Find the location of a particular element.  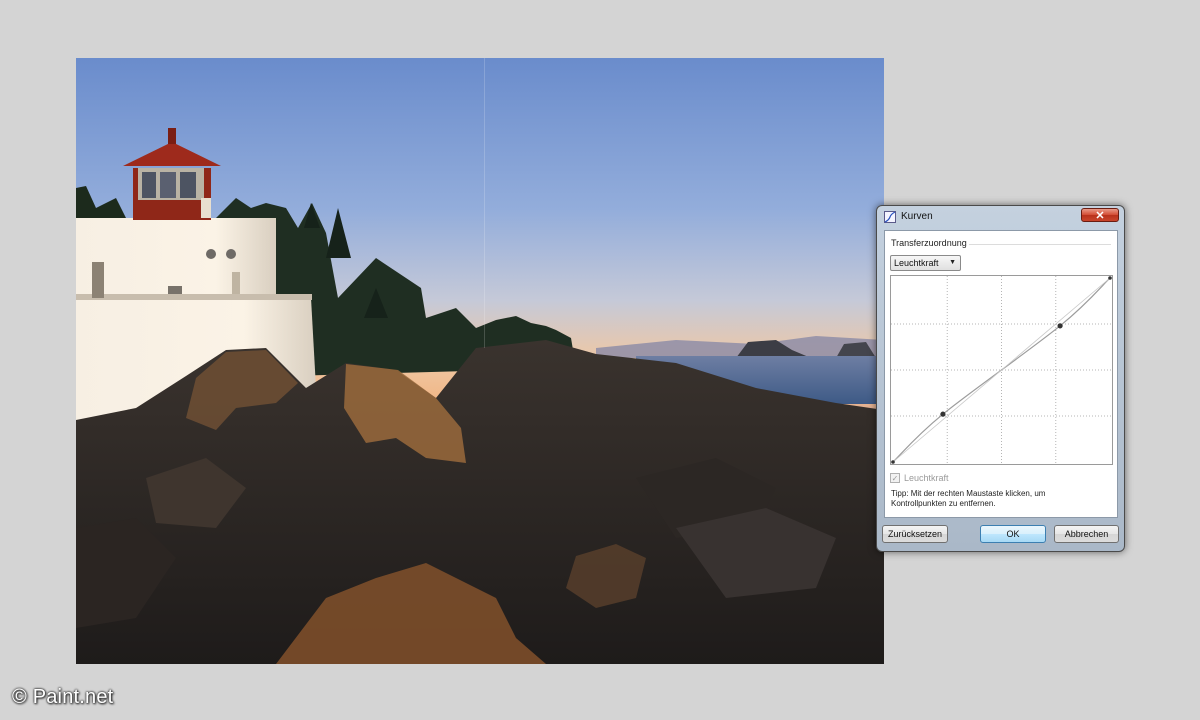

dialog-title: Kurven is located at coordinates (917, 216).